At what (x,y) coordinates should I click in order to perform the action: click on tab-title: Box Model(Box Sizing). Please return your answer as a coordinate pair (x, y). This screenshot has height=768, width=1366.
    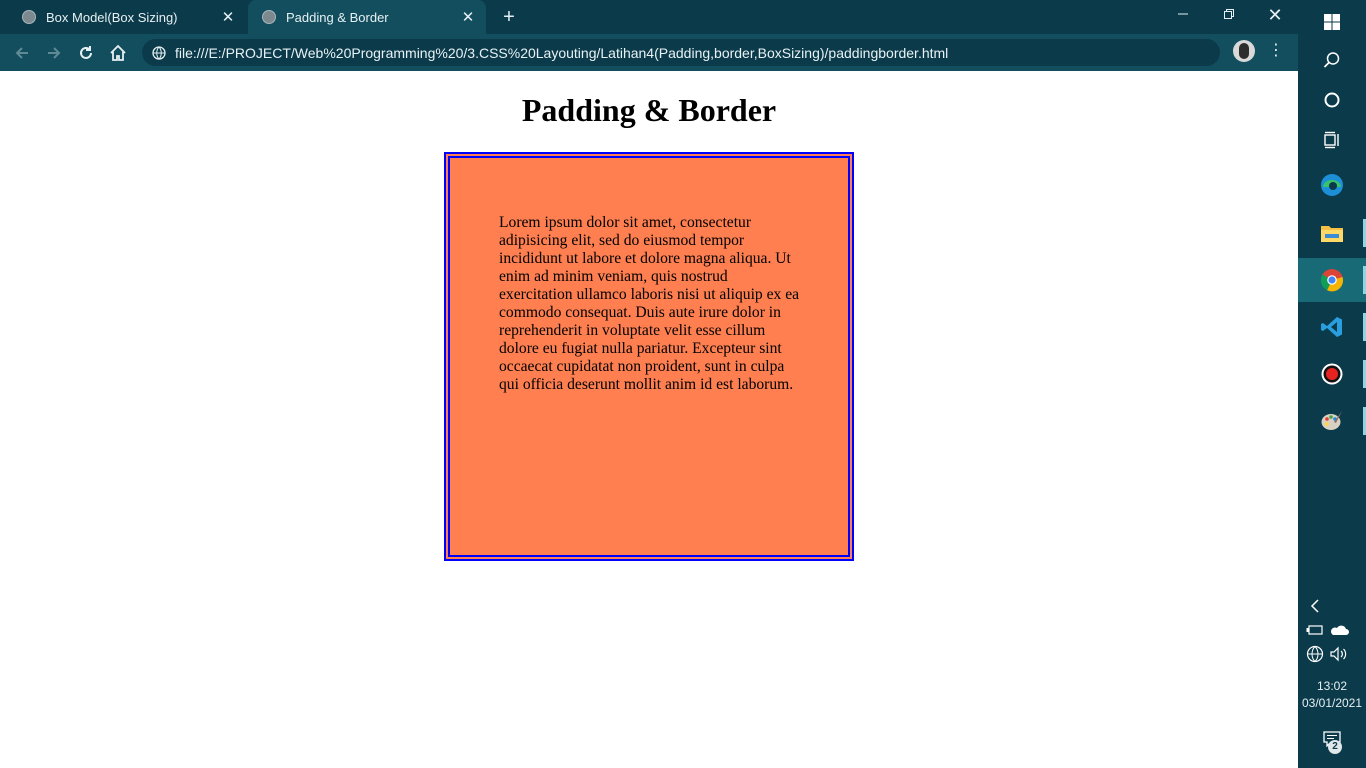
    Looking at the image, I should click on (112, 17).